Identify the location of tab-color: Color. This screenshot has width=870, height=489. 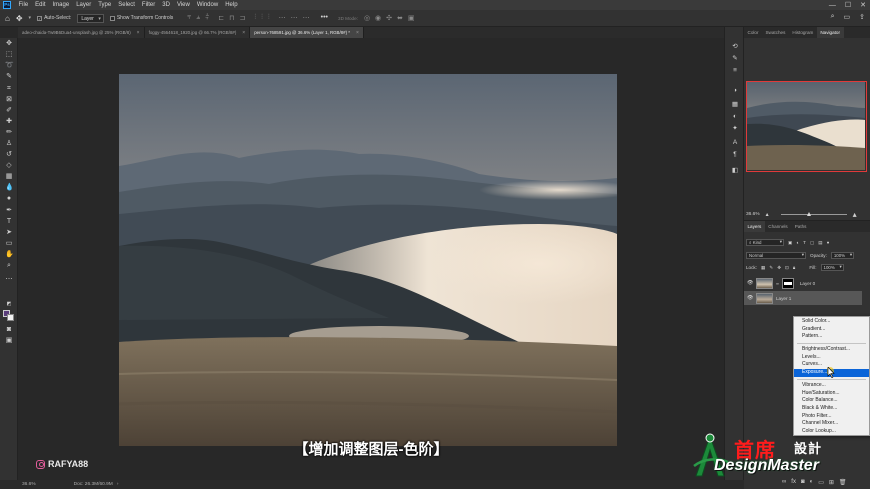
(753, 32).